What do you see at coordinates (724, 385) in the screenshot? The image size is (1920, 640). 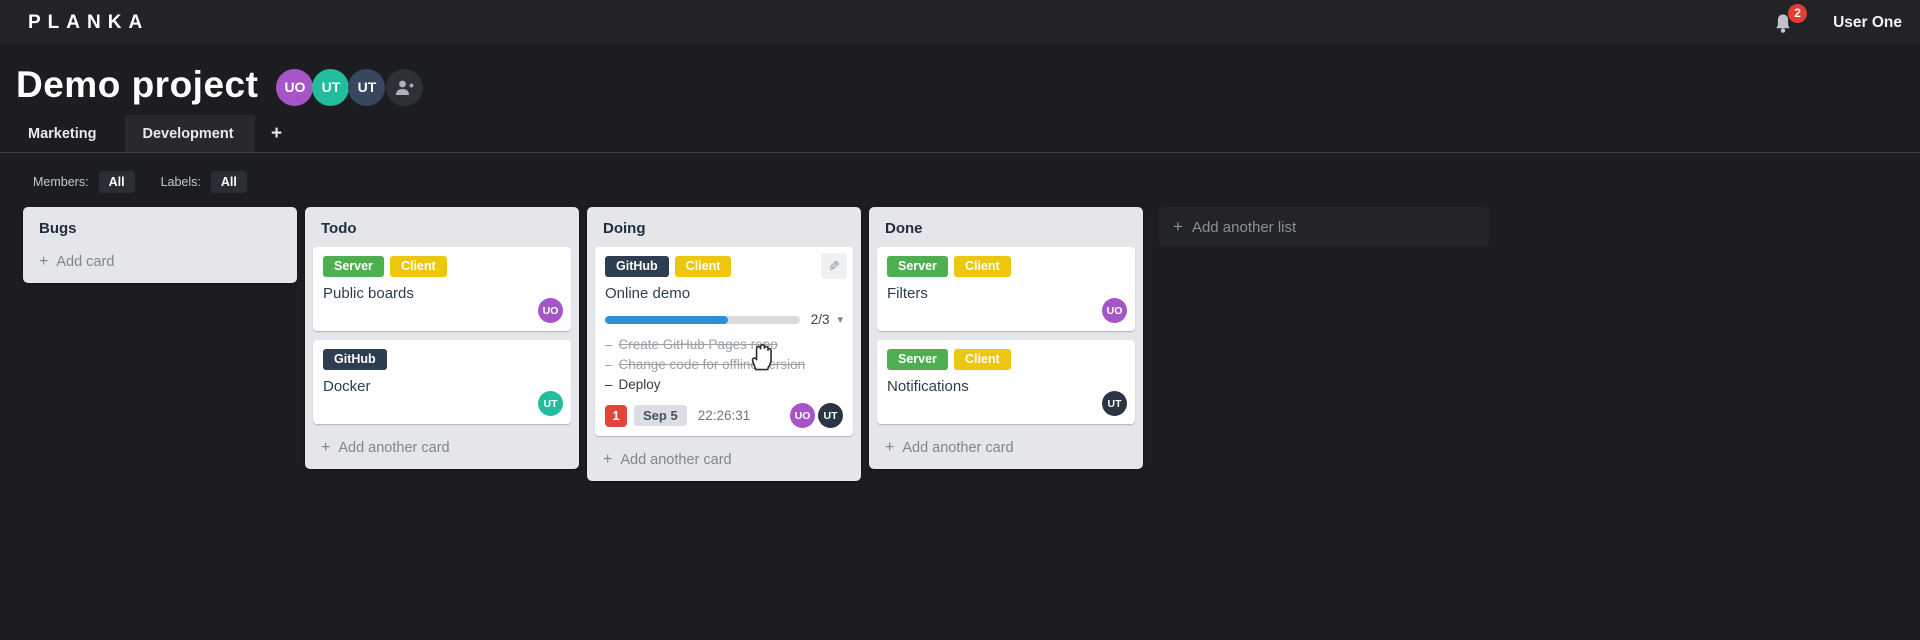 I see `task-item: – Deploy` at bounding box center [724, 385].